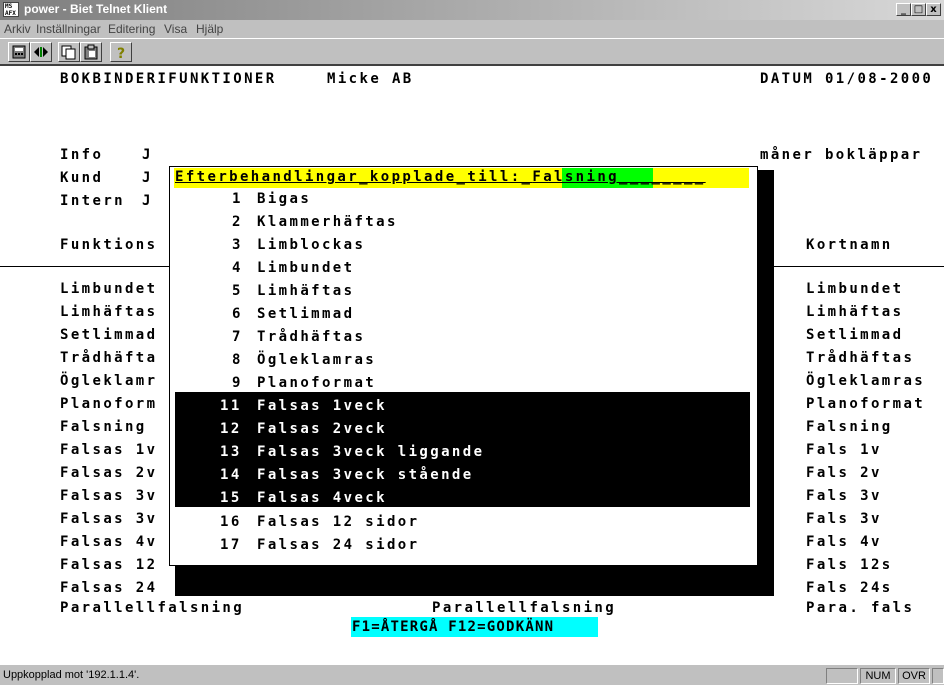 The image size is (944, 685). I want to click on left-row: Falsas 3v, so click(109, 496).